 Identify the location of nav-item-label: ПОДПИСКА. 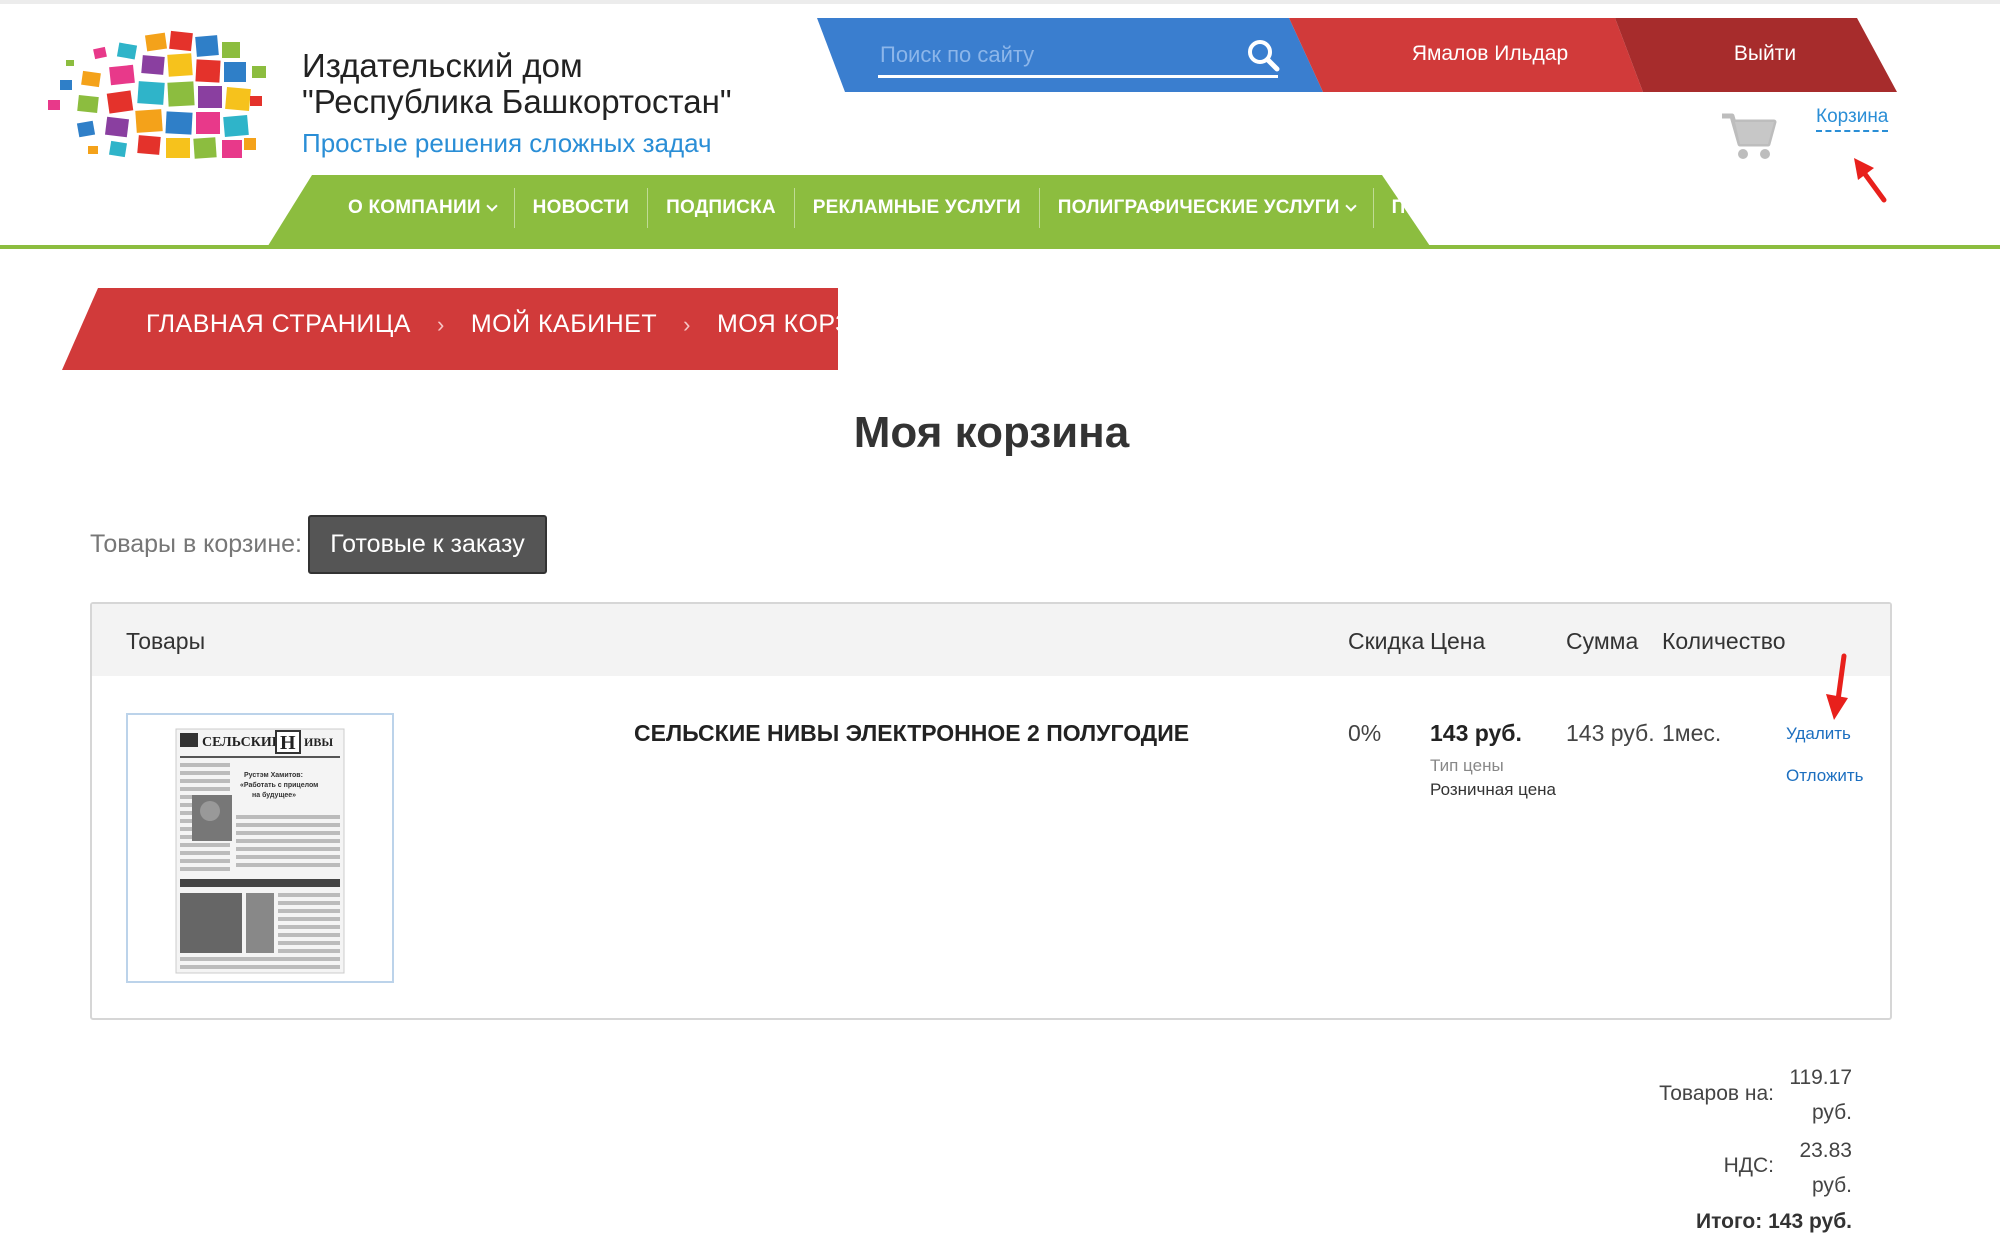
(721, 207).